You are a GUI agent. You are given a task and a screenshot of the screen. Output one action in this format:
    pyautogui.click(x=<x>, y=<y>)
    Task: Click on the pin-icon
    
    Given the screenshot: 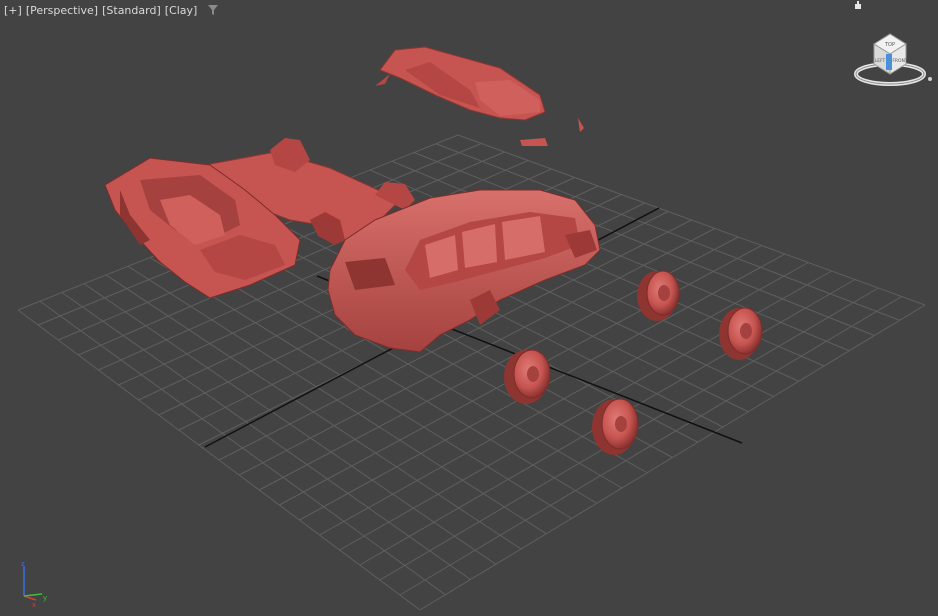 What is the action you would take?
    pyautogui.click(x=858, y=5)
    